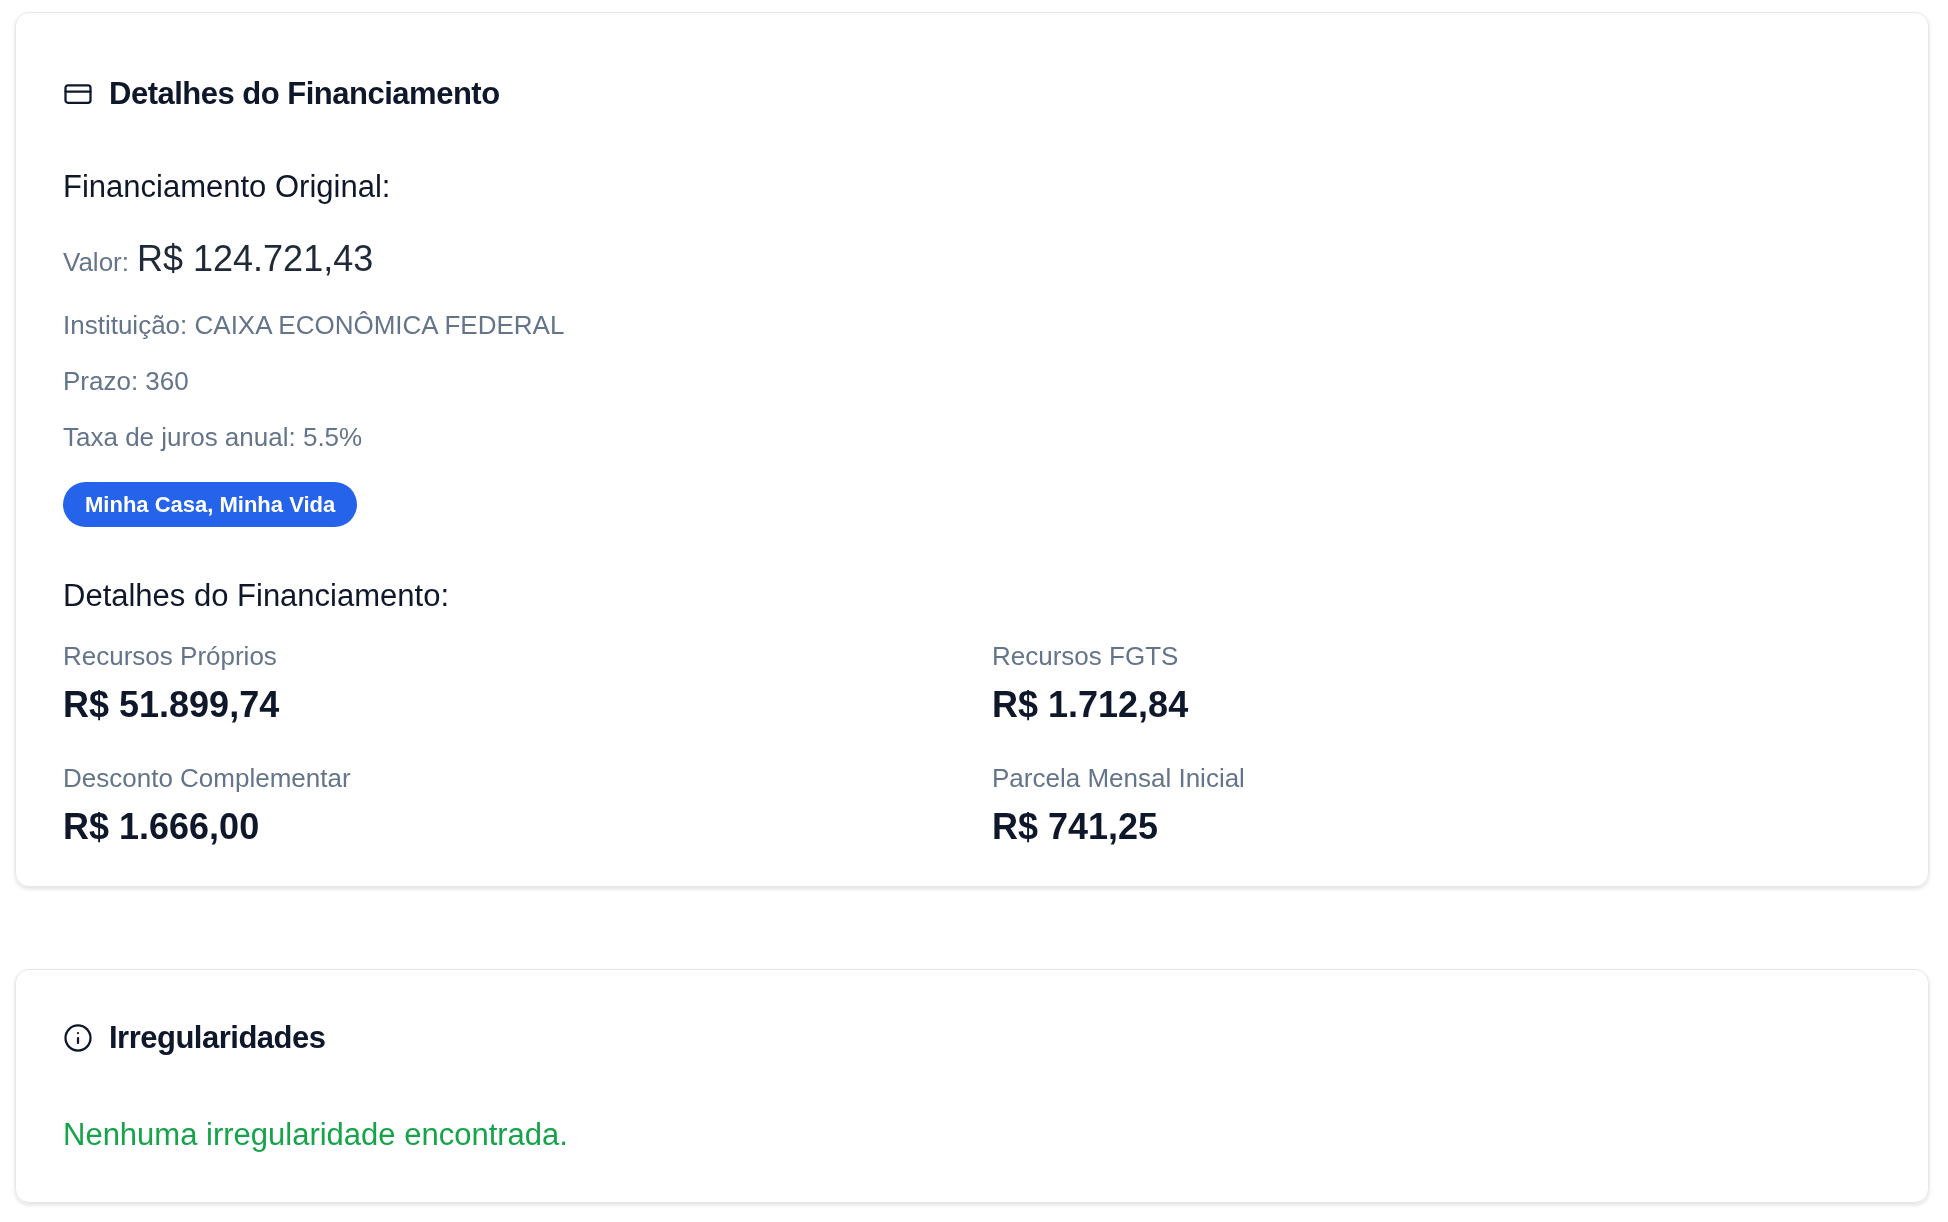  What do you see at coordinates (315, 1135) in the screenshot?
I see `status-message: Nenhuma irregularidade encontrada.` at bounding box center [315, 1135].